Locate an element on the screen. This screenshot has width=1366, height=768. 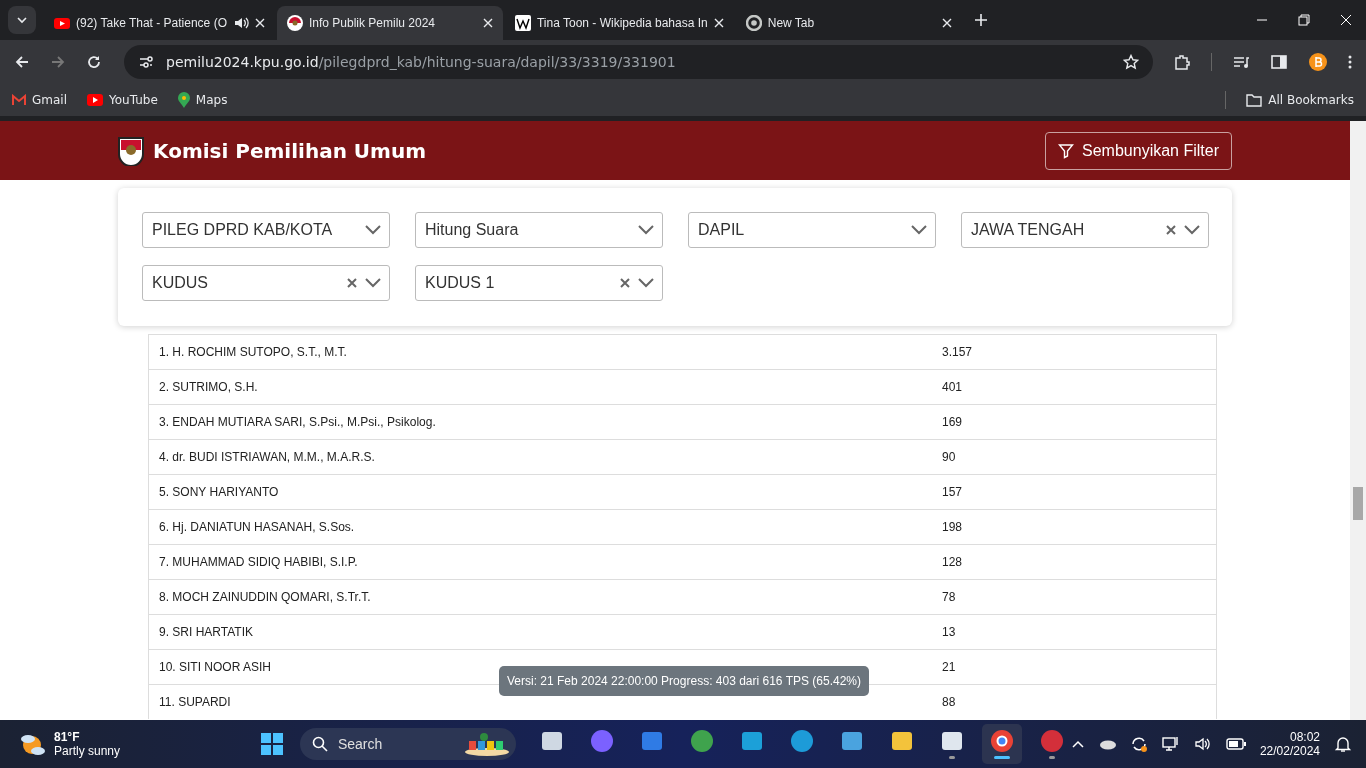
candidate-name: 11. SUPARDI is located at coordinates (195, 702).